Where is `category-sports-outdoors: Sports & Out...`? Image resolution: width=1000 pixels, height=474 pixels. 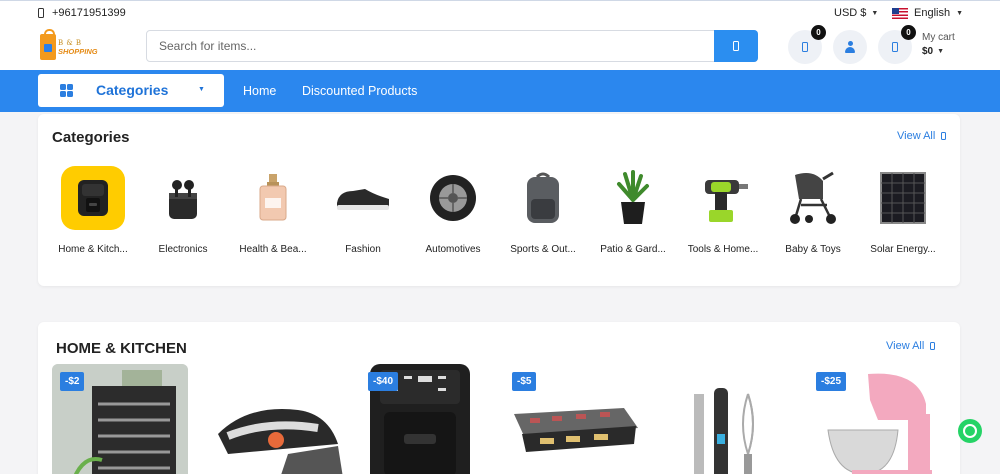
category-sports-outdoors: Sports & Out... is located at coordinates (543, 216).